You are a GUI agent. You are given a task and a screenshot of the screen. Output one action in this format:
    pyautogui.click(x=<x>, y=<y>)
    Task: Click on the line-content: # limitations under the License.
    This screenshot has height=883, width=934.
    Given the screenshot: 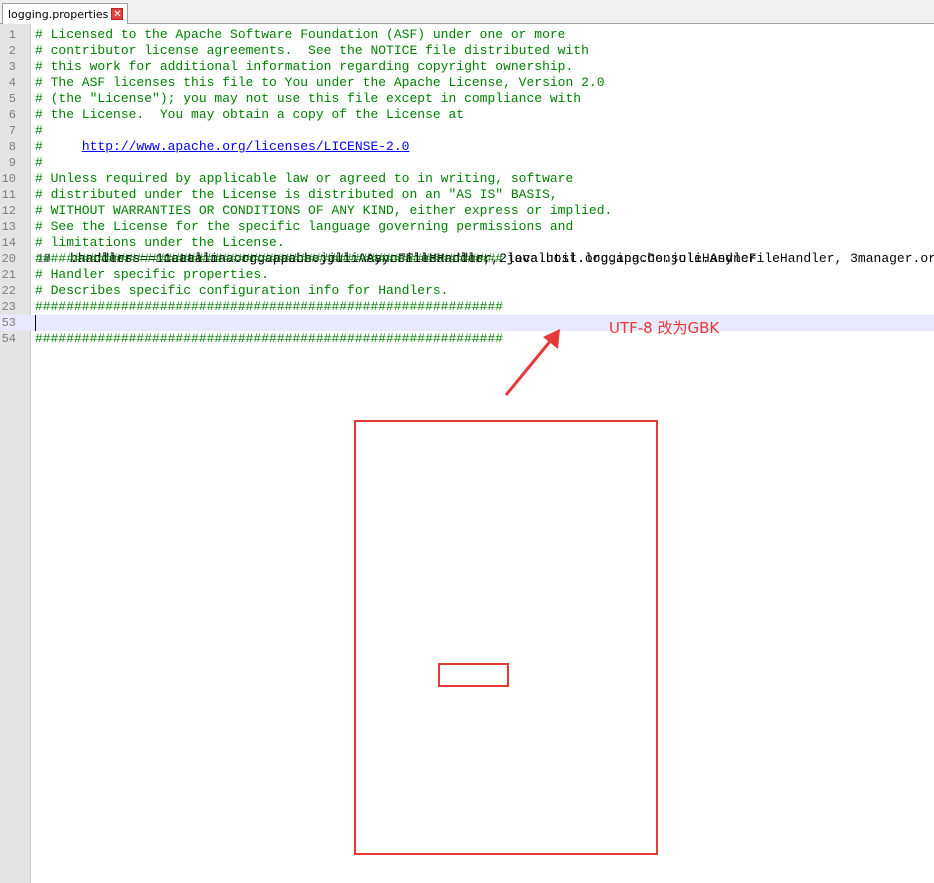 What is the action you would take?
    pyautogui.click(x=160, y=242)
    